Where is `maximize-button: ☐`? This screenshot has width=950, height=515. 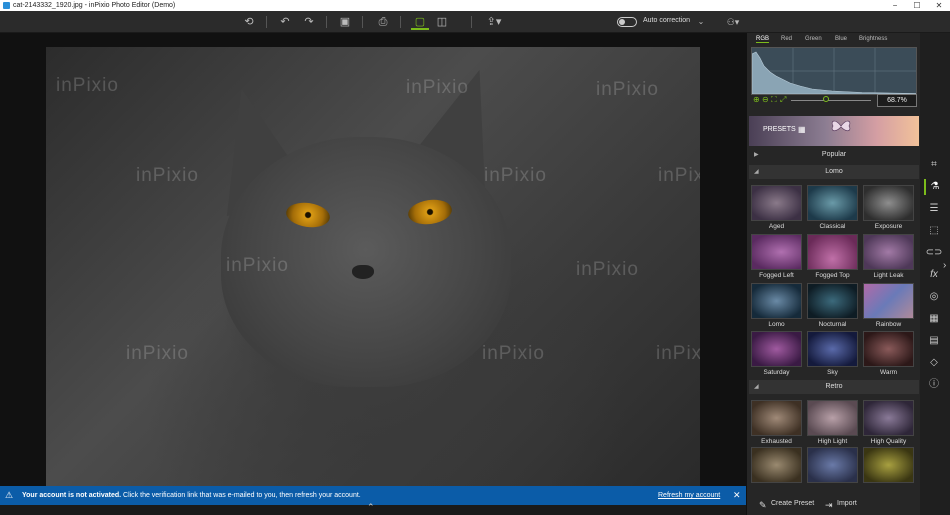 maximize-button: ☐ is located at coordinates (917, 5).